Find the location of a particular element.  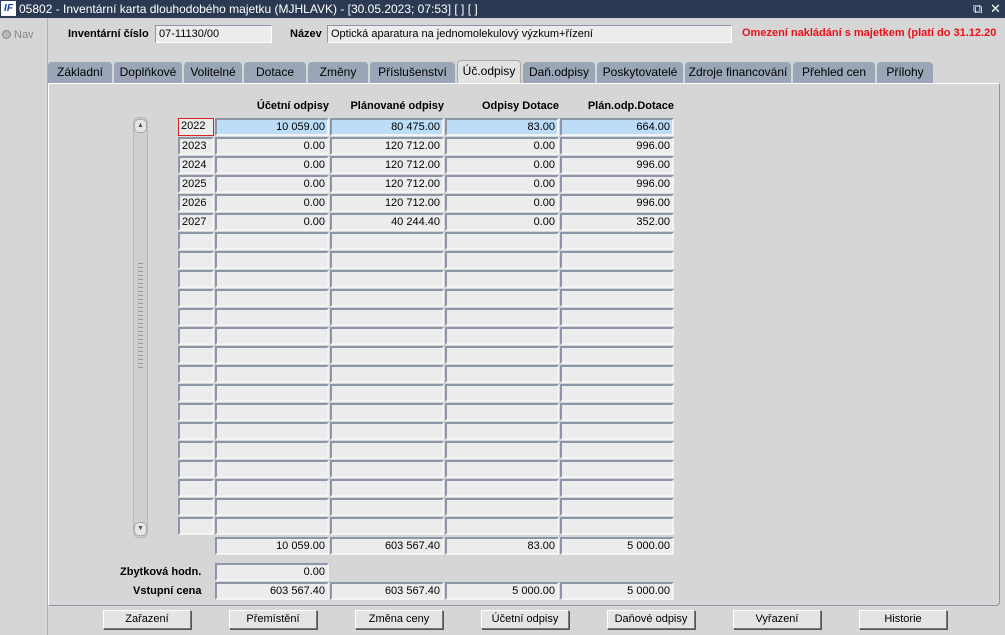

tab-8: Poskytovatelé is located at coordinates (640, 72).